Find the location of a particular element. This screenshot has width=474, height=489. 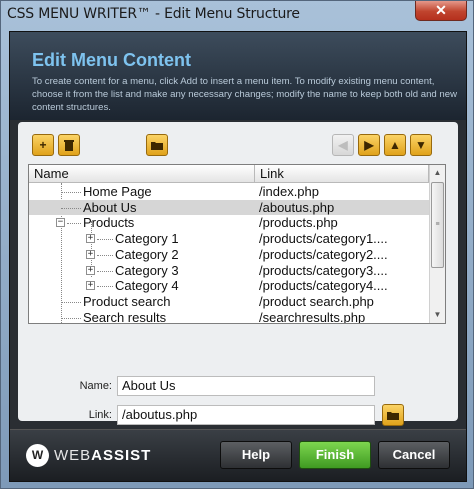

indent-button: ▶ is located at coordinates (369, 145).